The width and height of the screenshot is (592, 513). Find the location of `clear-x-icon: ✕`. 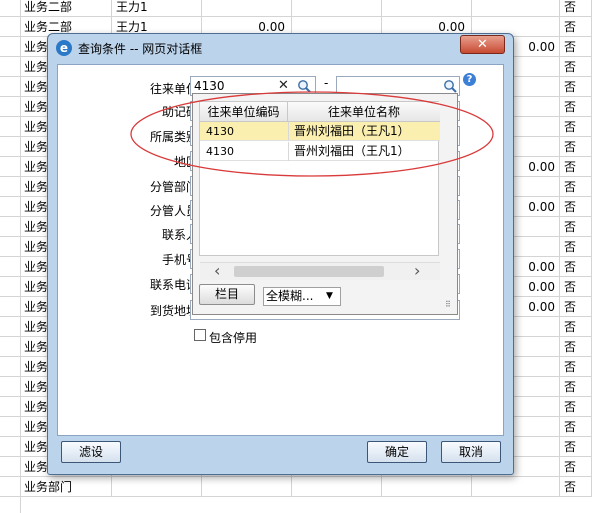

clear-x-icon: ✕ is located at coordinates (283, 85).